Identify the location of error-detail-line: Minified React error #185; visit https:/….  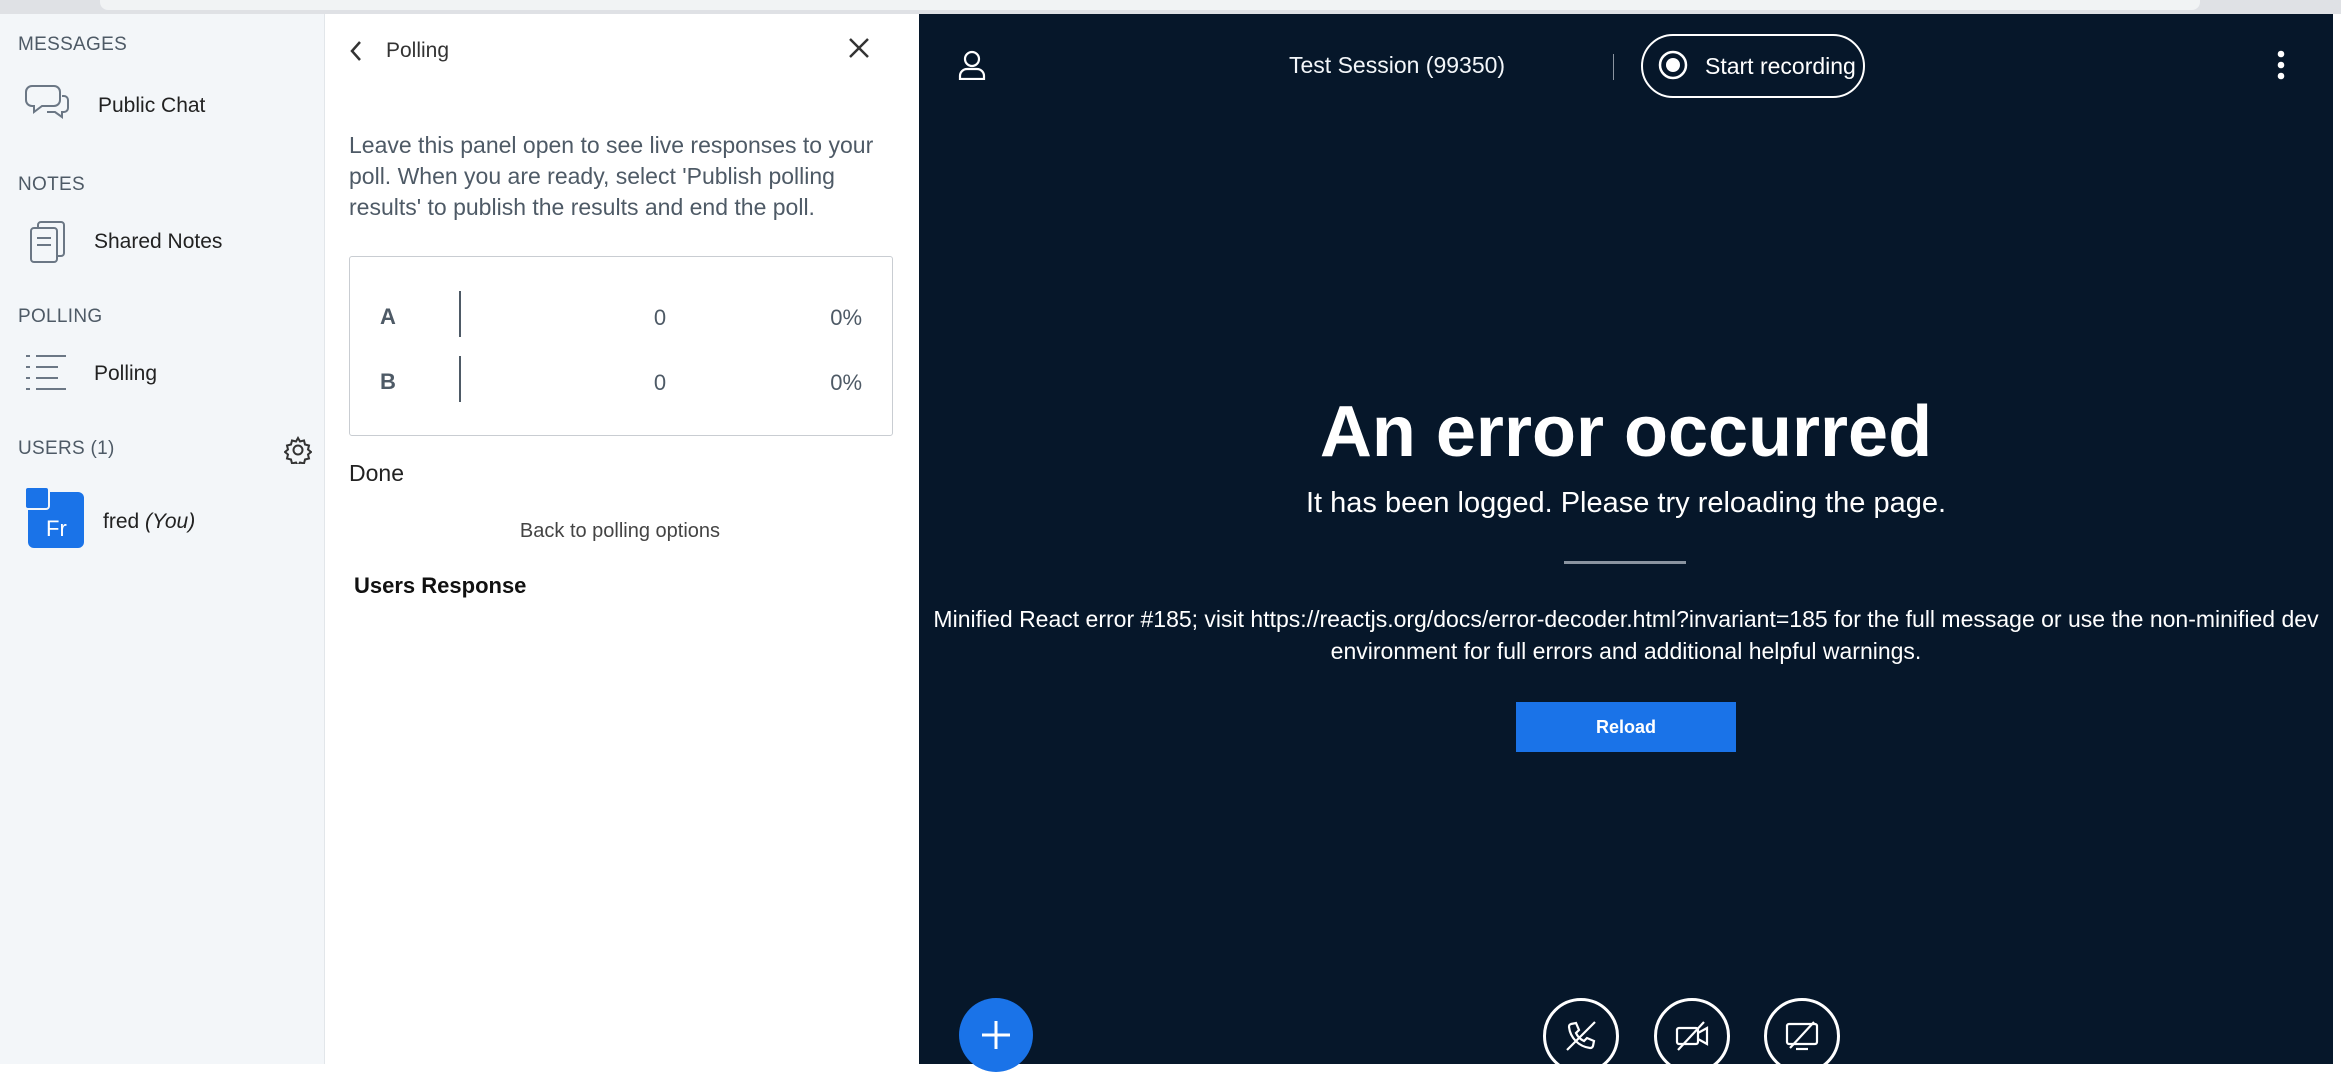
(1626, 619).